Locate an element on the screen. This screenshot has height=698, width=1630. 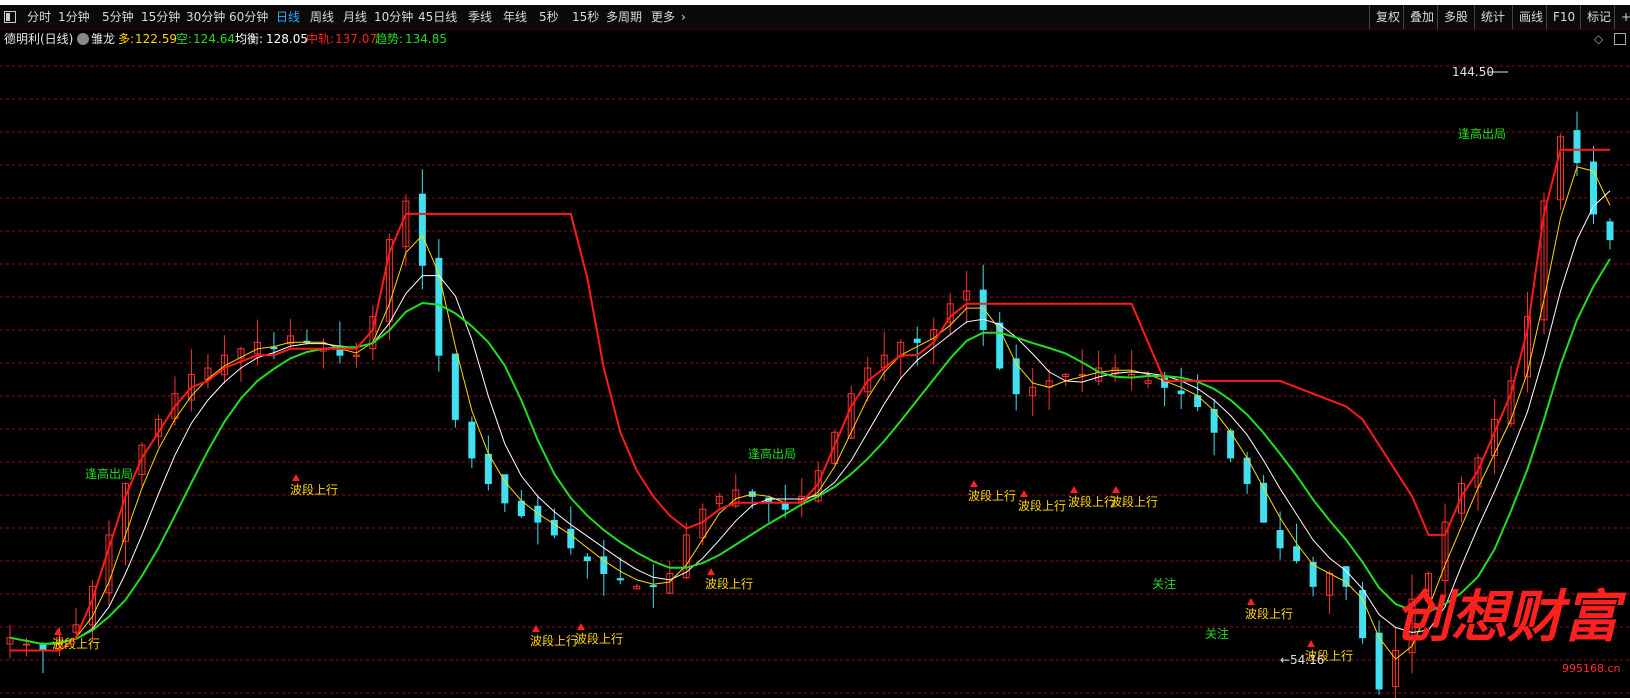
period-tab: 5分钟 is located at coordinates (118, 17).